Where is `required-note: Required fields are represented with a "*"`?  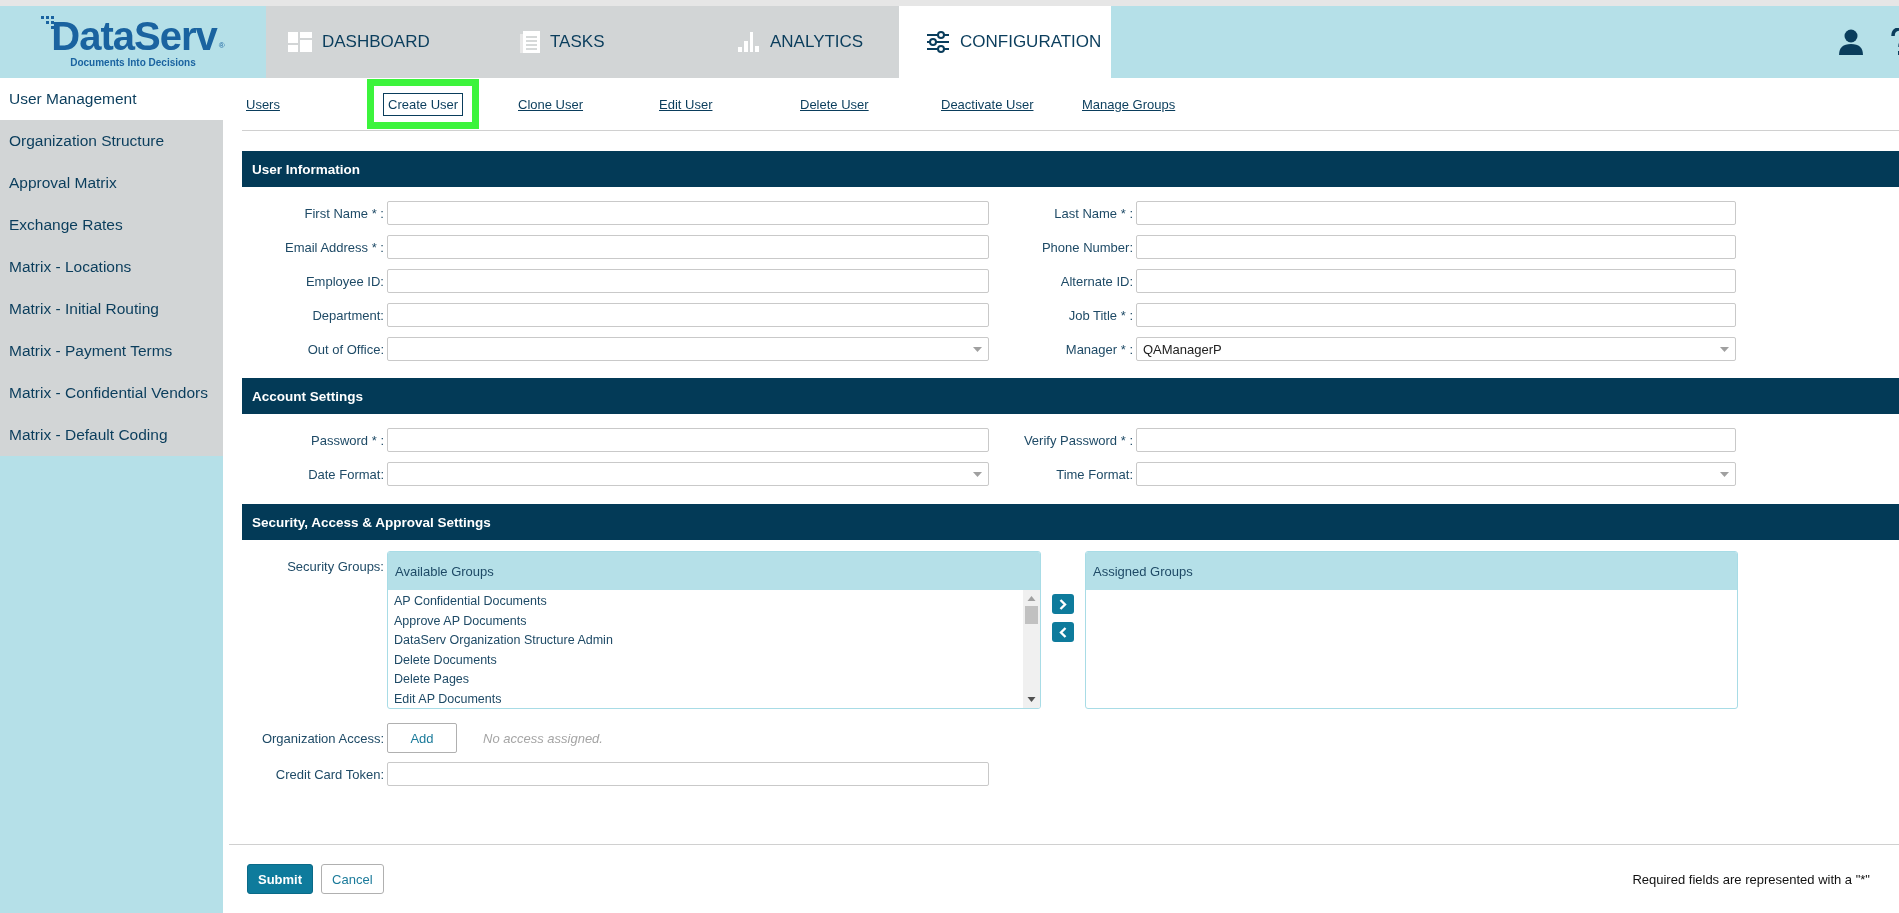
required-note: Required fields are represented with a "*" is located at coordinates (1751, 879).